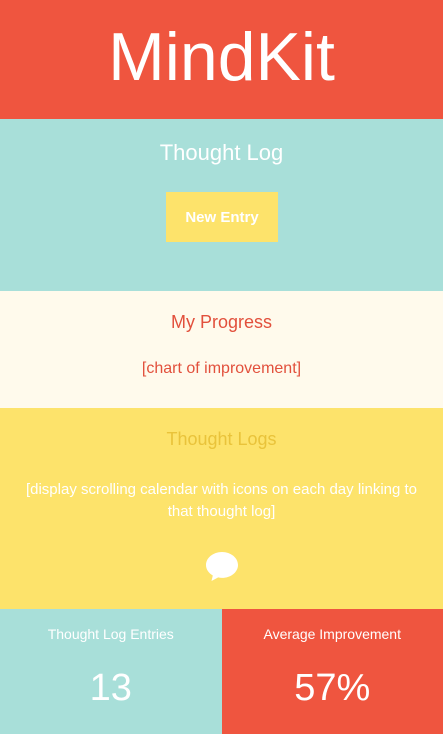 The width and height of the screenshot is (443, 734). Describe the element at coordinates (110, 634) in the screenshot. I see `thought-log-entries-label: Thought Log Entries` at that location.